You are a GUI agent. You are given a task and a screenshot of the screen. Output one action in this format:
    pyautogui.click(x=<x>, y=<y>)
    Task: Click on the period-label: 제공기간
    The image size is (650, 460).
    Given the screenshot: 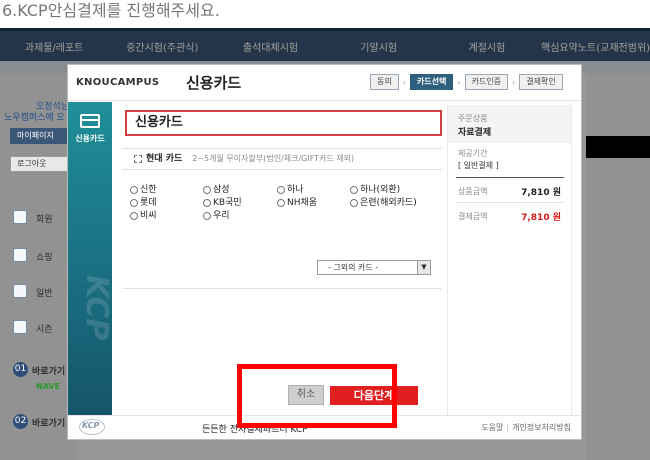 What is the action you would take?
    pyautogui.click(x=473, y=153)
    